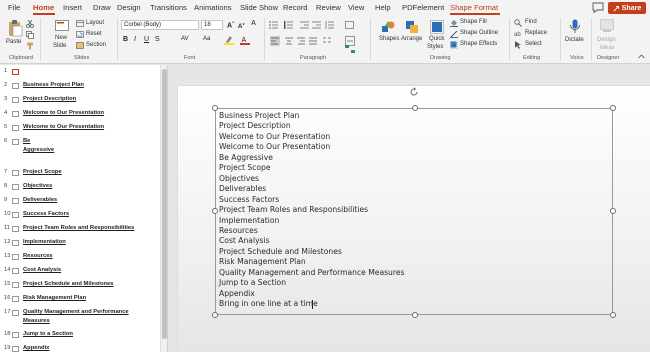 Image resolution: width=650 pixels, height=352 pixels. What do you see at coordinates (575, 27) in the screenshot?
I see `microphone-icon` at bounding box center [575, 27].